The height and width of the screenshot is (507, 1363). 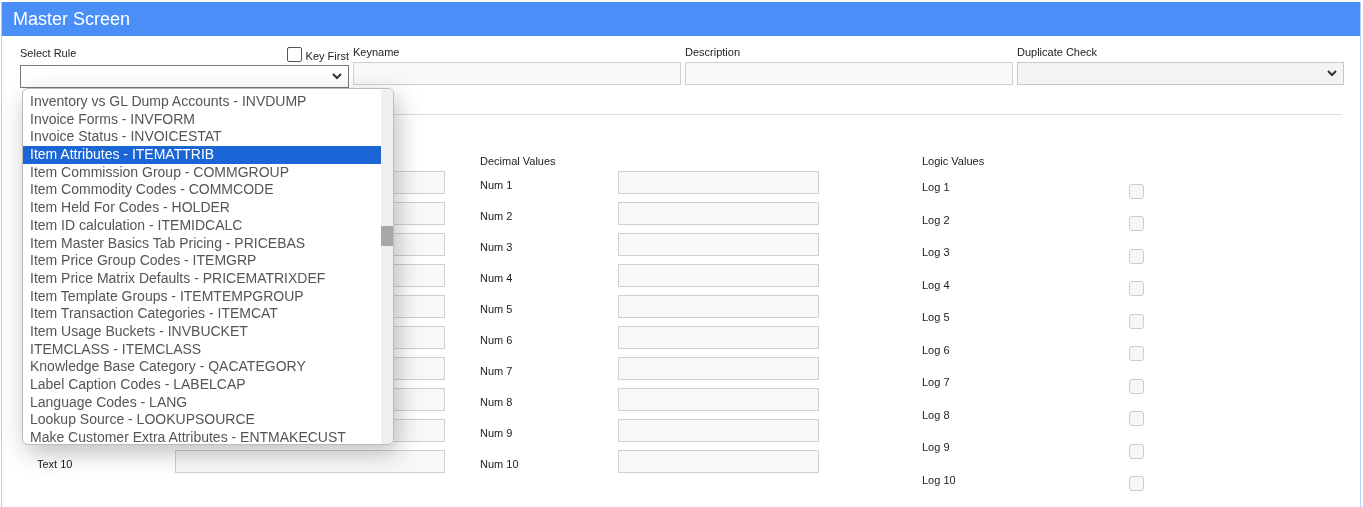 I want to click on window-title: Master Screen, so click(x=72, y=19).